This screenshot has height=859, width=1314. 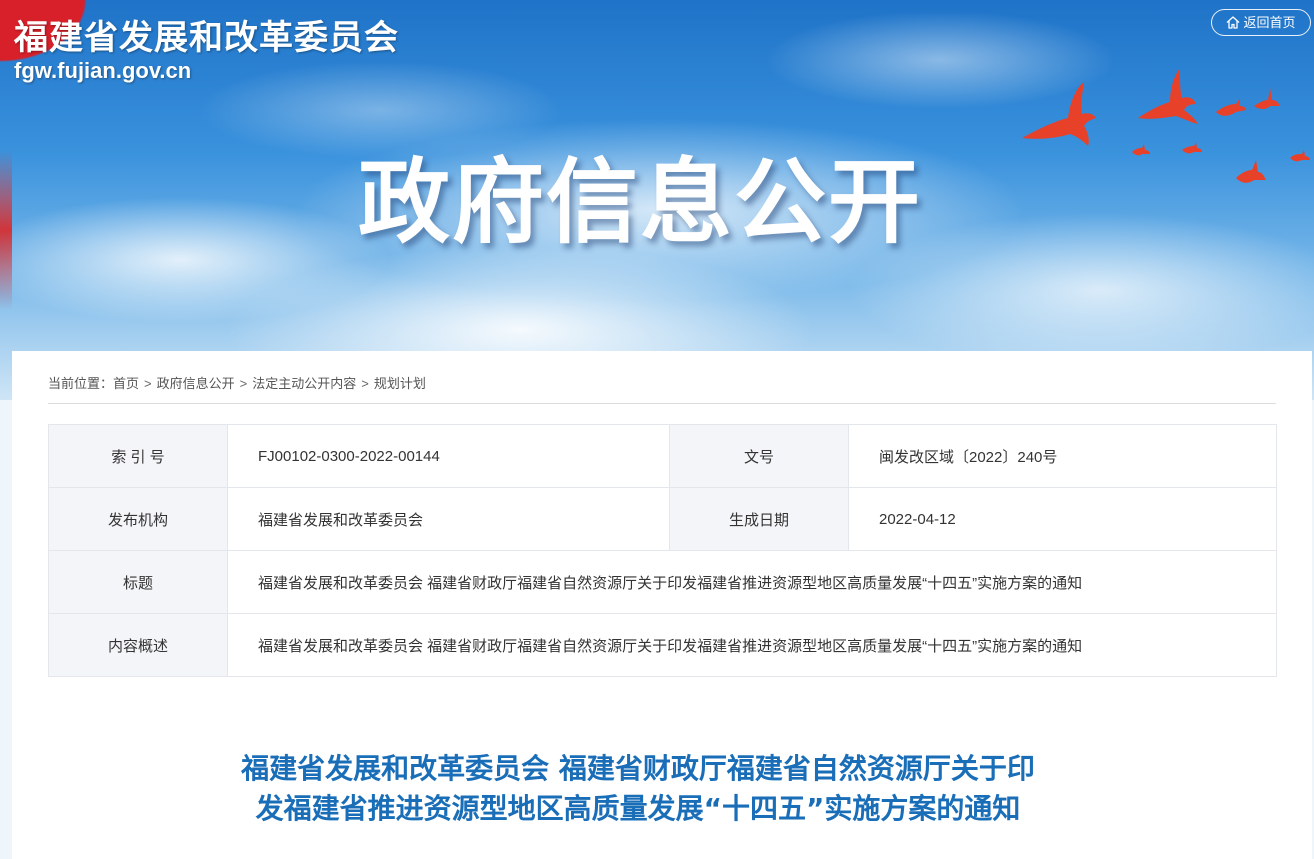 I want to click on banner-title: 政府信息公开, so click(x=640, y=202).